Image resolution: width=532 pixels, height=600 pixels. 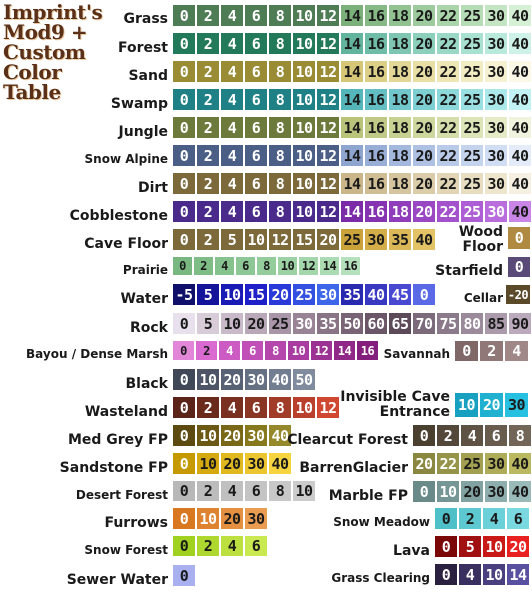 I want to click on sewer-water-label: Sewer Water, so click(x=117, y=580).